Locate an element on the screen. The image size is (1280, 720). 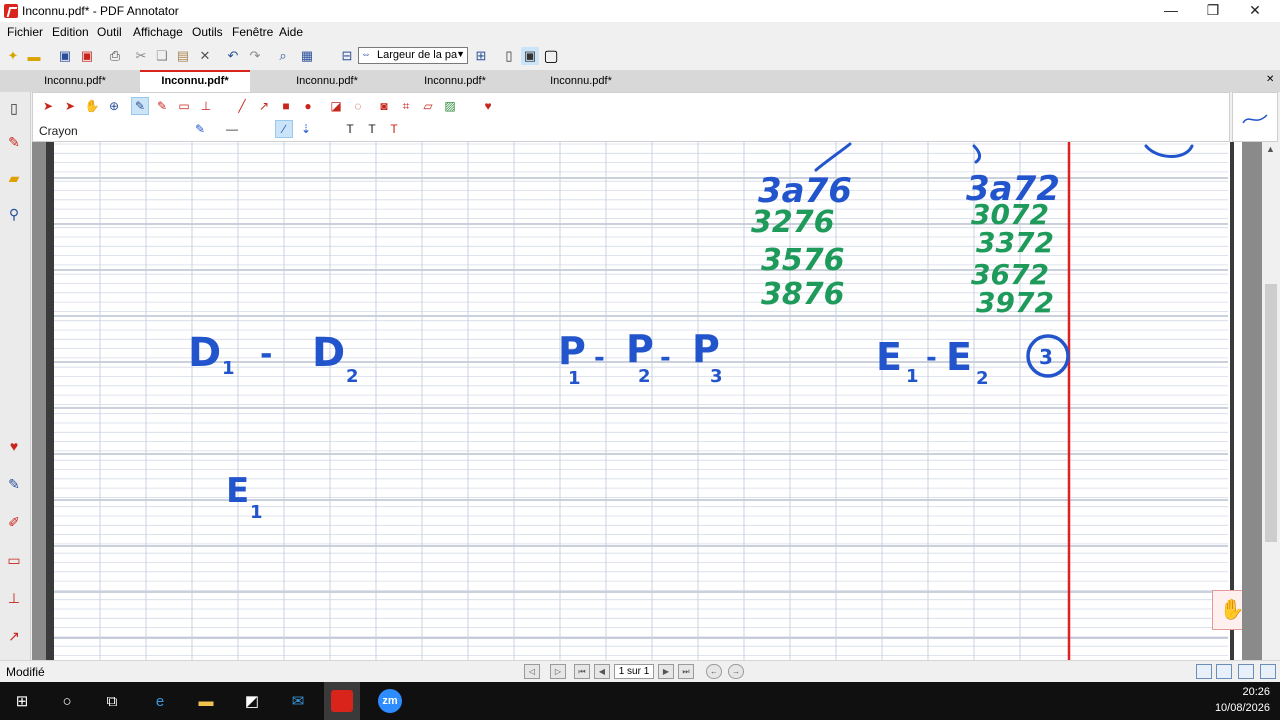
open-folder-icon: ▬ is located at coordinates (34, 56).